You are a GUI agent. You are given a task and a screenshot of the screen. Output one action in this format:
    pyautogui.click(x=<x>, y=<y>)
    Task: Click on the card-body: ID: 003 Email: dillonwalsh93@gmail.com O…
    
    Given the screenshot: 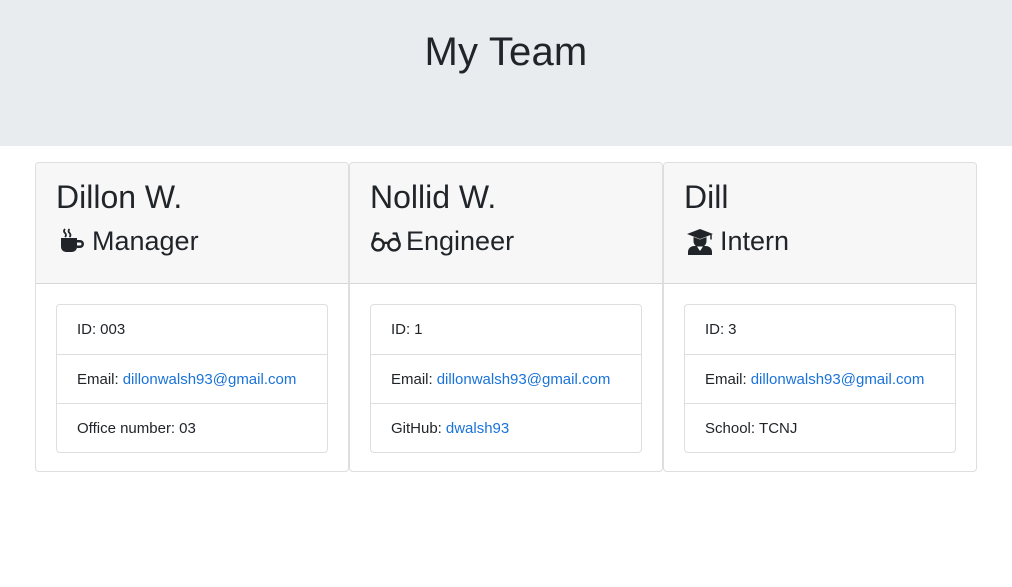 What is the action you would take?
    pyautogui.click(x=192, y=378)
    